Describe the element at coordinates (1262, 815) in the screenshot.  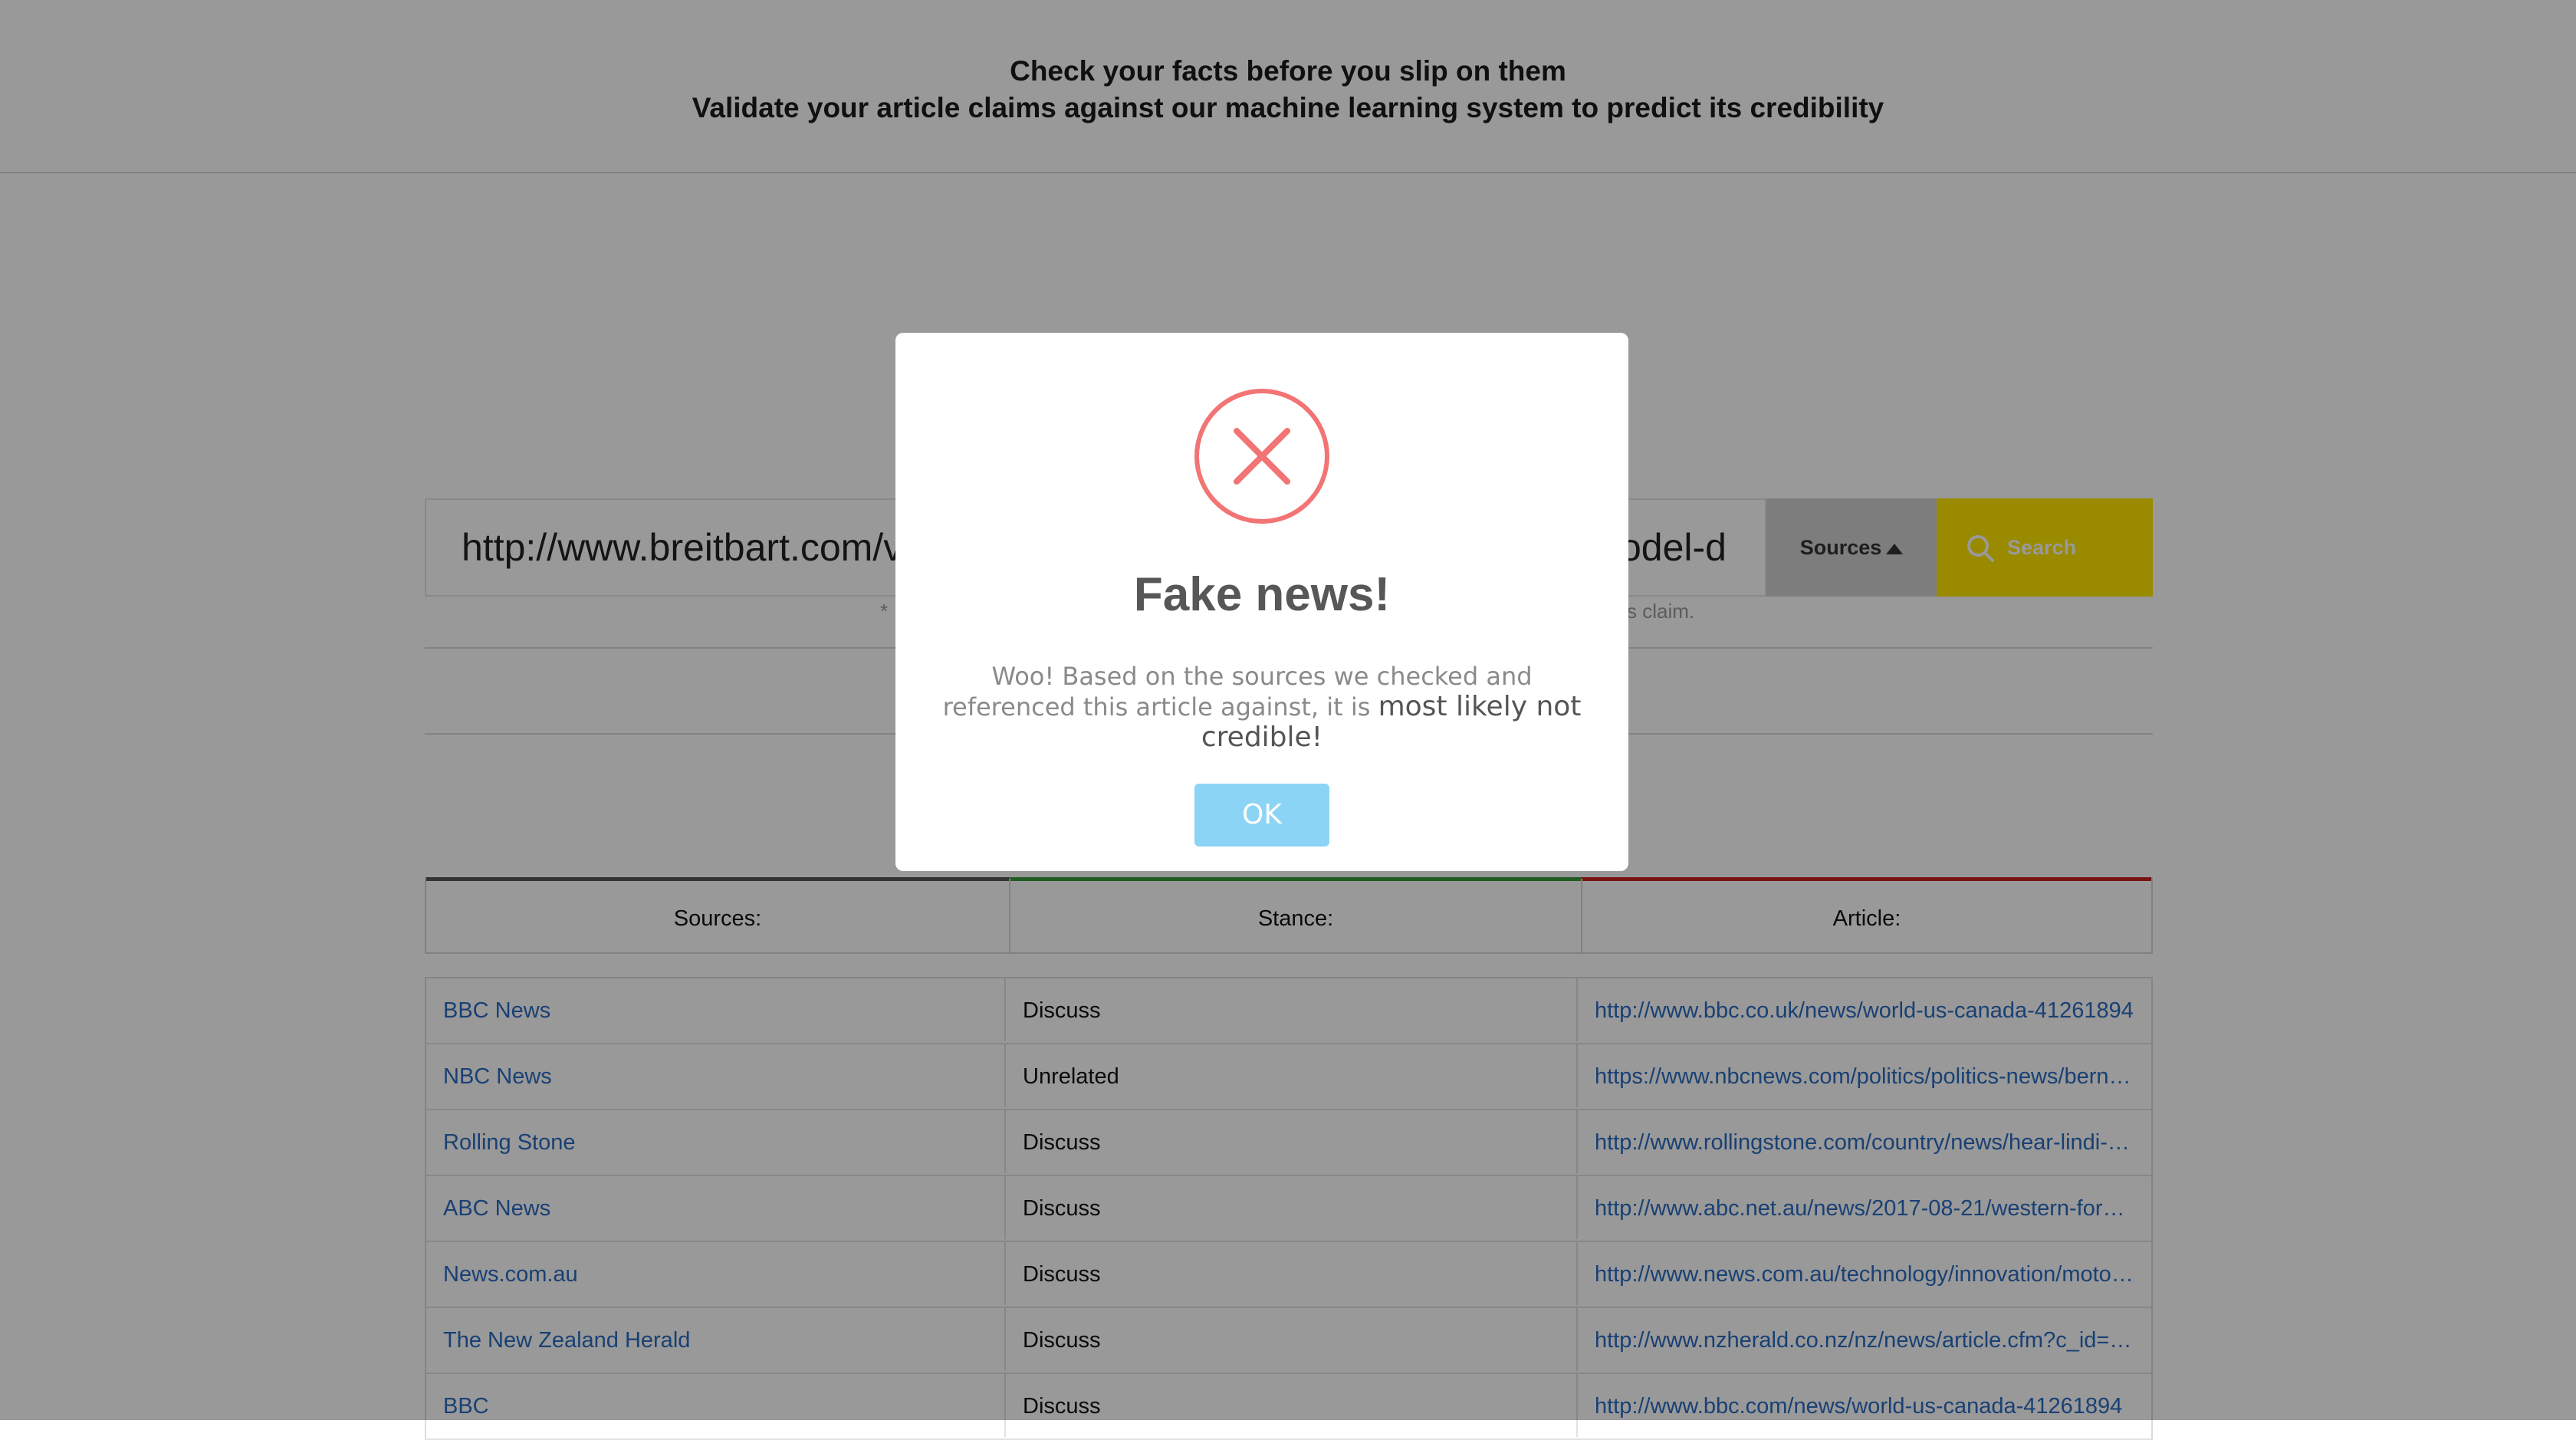
I see `ok-button: OK` at that location.